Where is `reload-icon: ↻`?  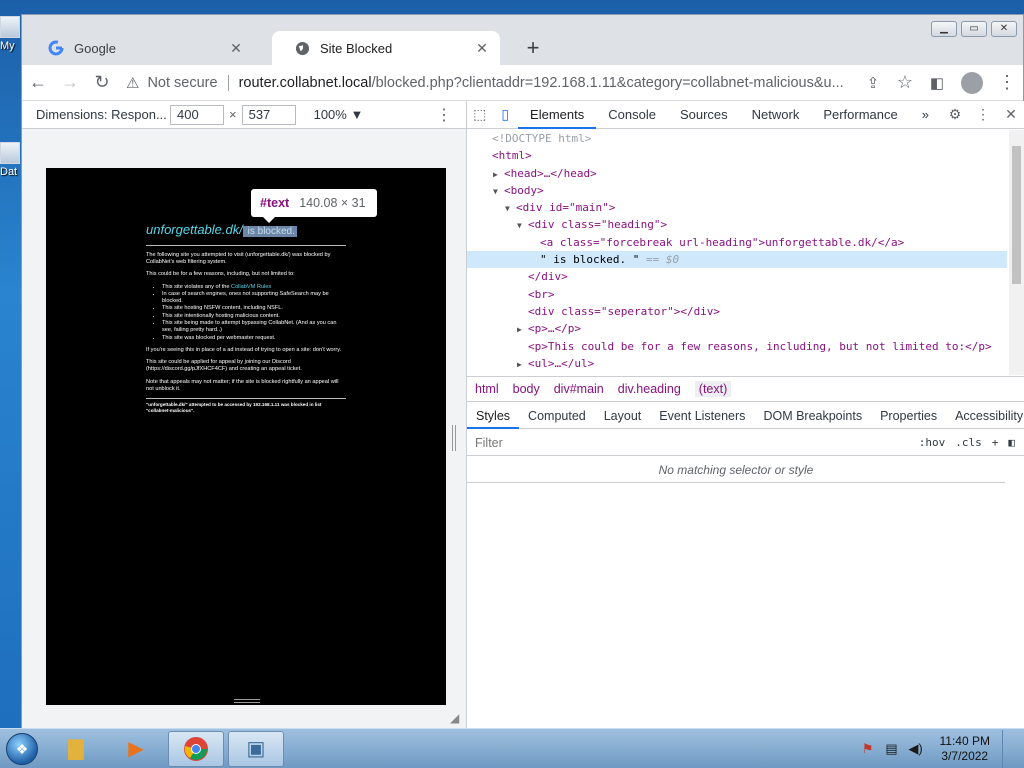 reload-icon: ↻ is located at coordinates (102, 82).